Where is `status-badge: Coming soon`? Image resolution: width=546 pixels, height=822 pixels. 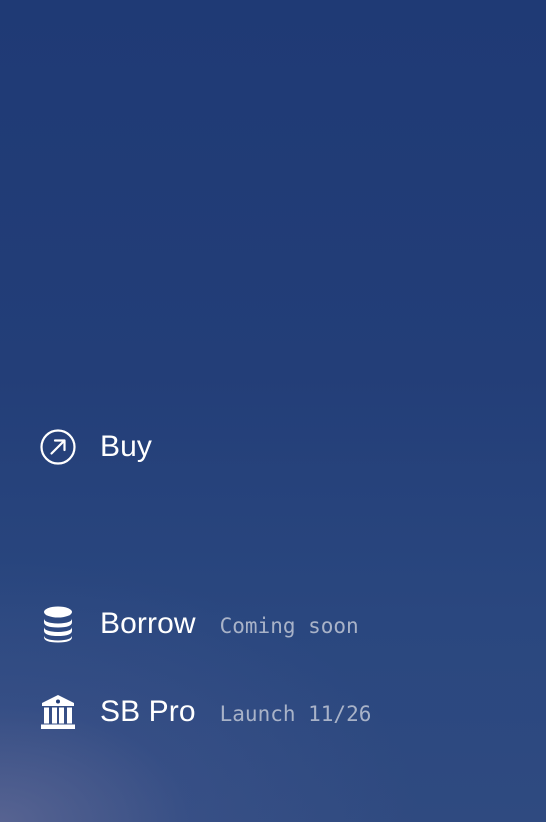
status-badge: Coming soon is located at coordinates (289, 626).